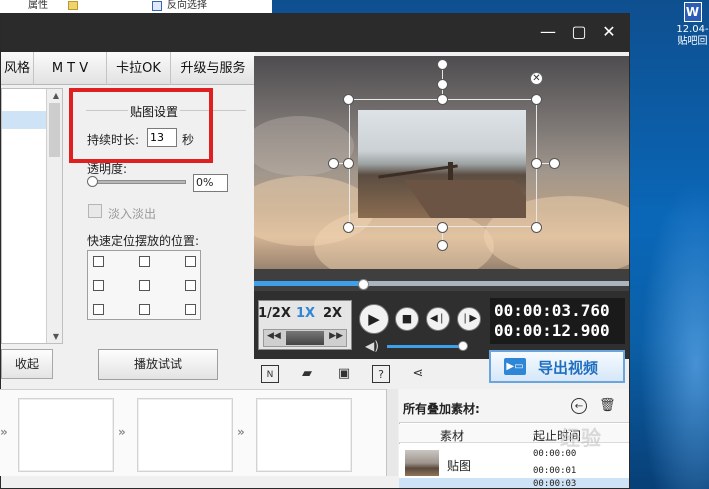 This screenshot has height=489, width=709. What do you see at coordinates (514, 483) in the screenshot?
I see `material-row-selected` at bounding box center [514, 483].